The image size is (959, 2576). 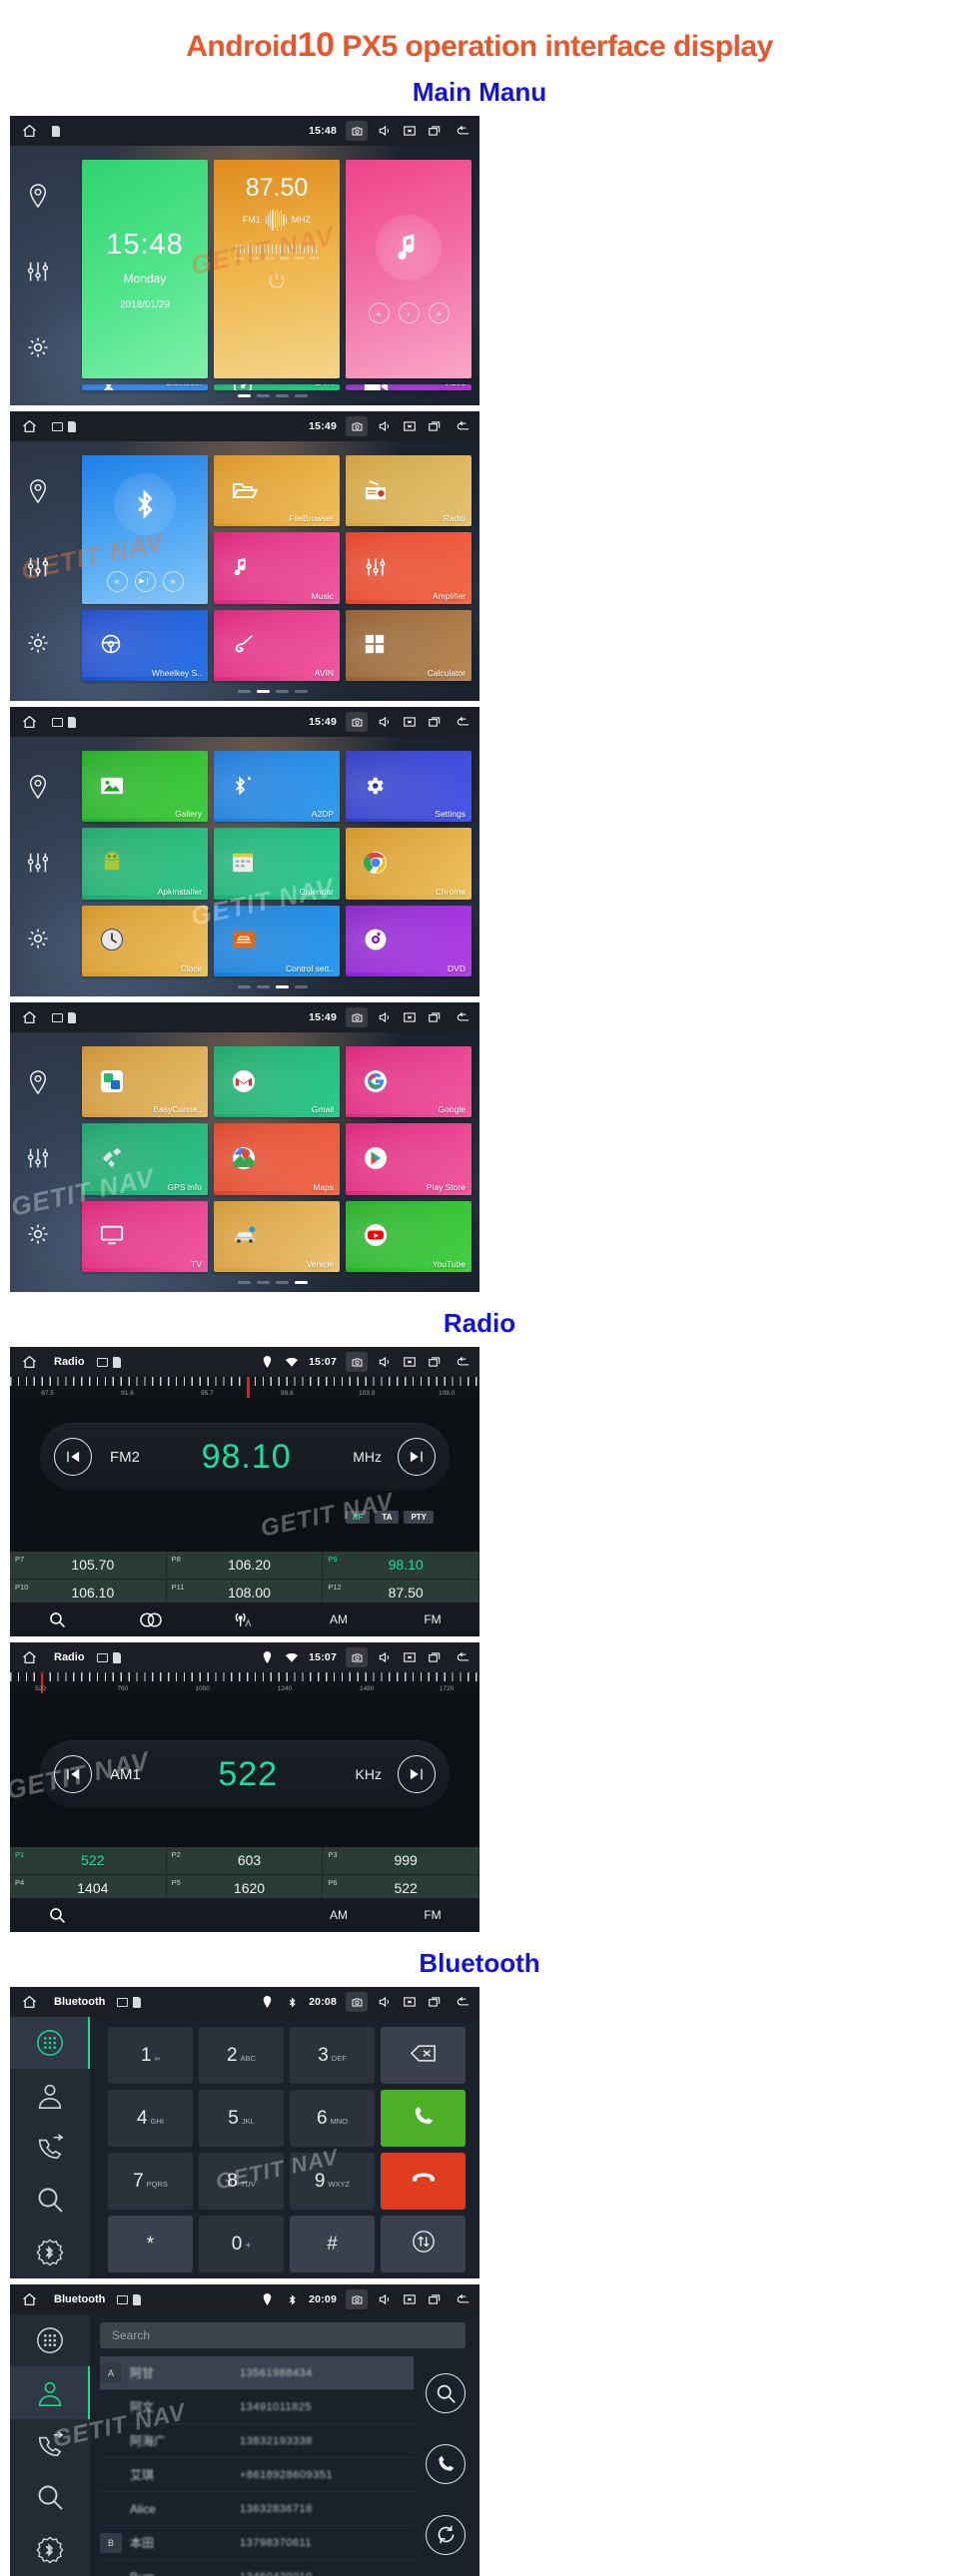 What do you see at coordinates (410, 313) in the screenshot?
I see `play-button: ›` at bounding box center [410, 313].